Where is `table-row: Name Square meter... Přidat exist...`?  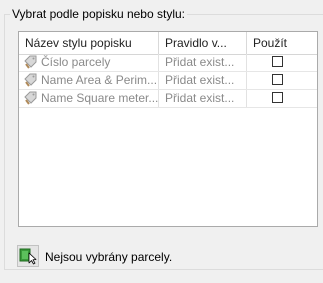
table-row: Name Square meter... Přidat exist... is located at coordinates (168, 99).